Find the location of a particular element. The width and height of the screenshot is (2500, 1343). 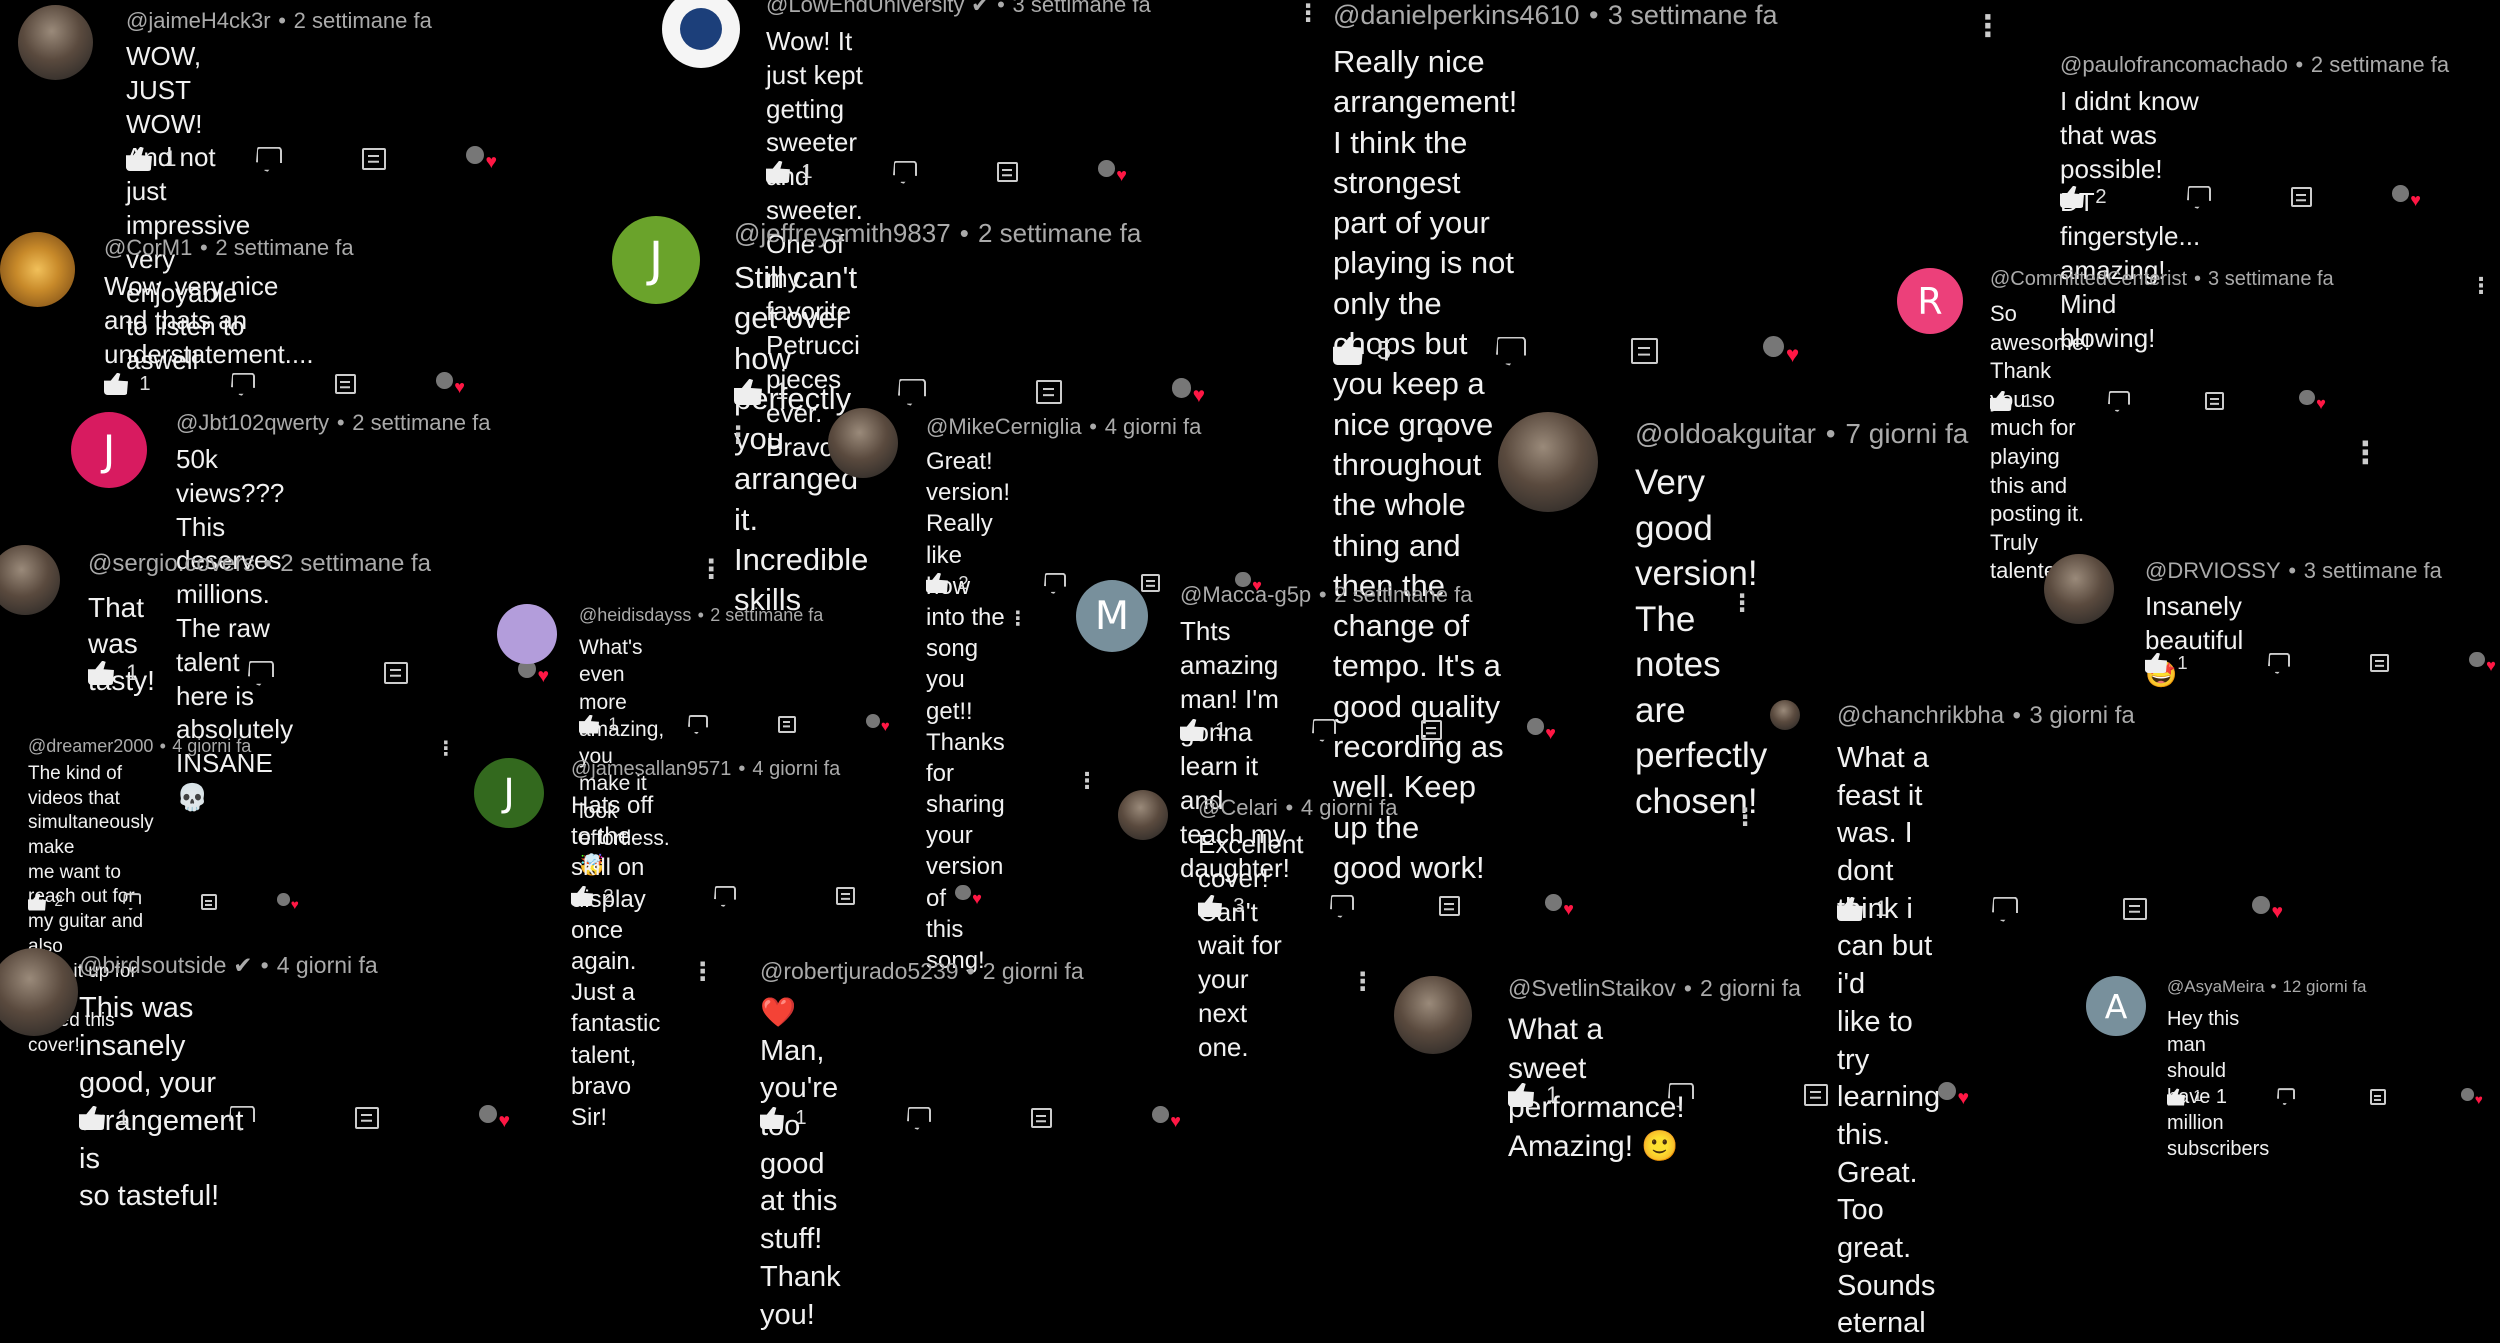

comment-author-handle: @DRVIOSSY is located at coordinates (2213, 570).